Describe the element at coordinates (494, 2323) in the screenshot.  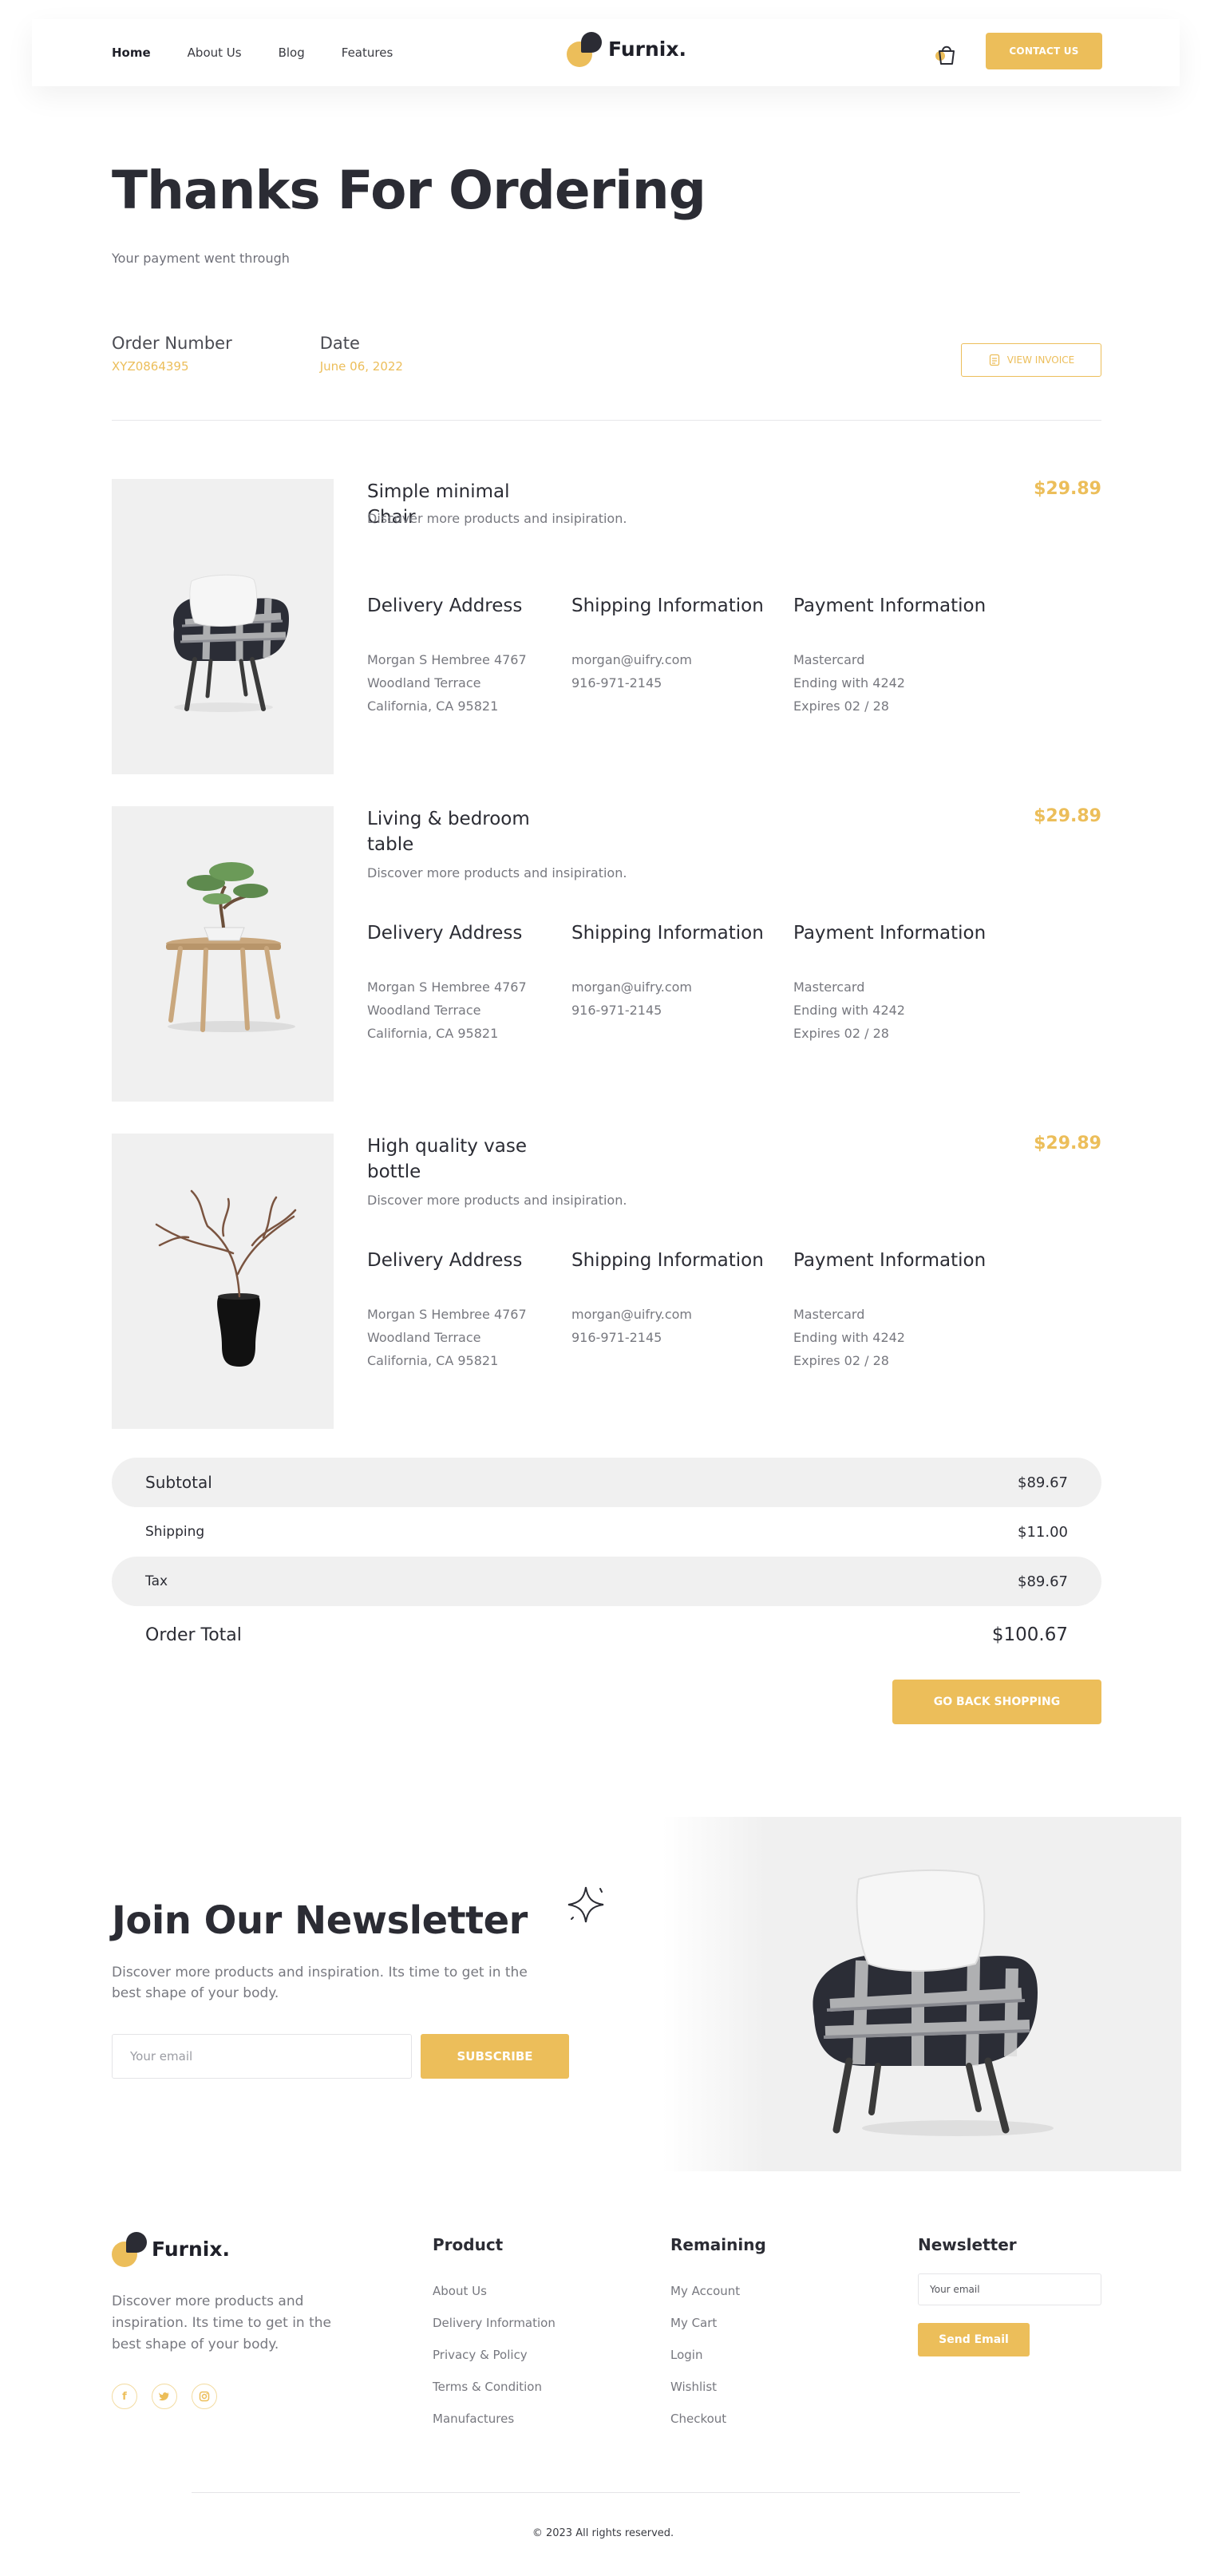
I see `footer-link: Delivery Information` at that location.